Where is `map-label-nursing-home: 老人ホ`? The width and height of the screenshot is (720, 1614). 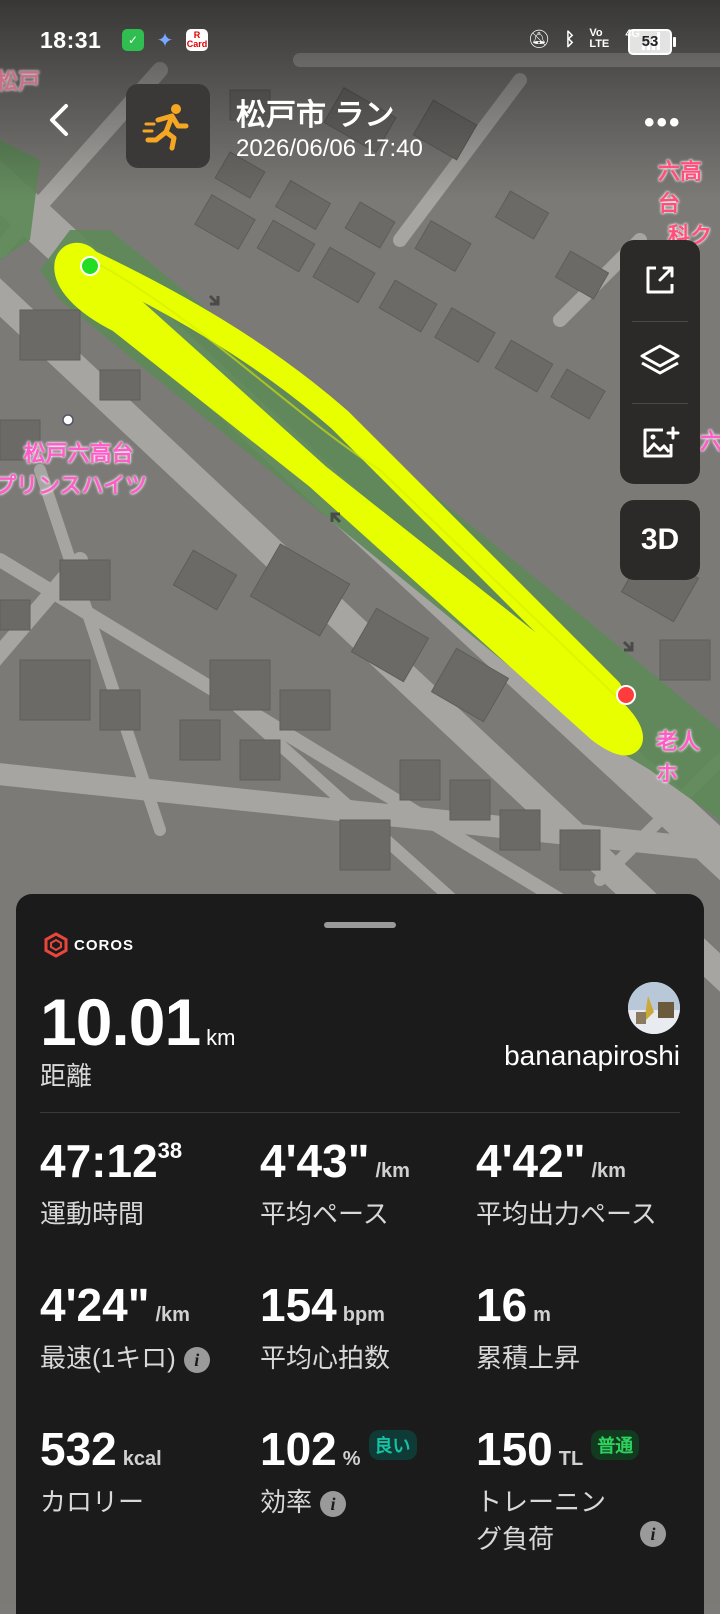 map-label-nursing-home: 老人ホ is located at coordinates (678, 757).